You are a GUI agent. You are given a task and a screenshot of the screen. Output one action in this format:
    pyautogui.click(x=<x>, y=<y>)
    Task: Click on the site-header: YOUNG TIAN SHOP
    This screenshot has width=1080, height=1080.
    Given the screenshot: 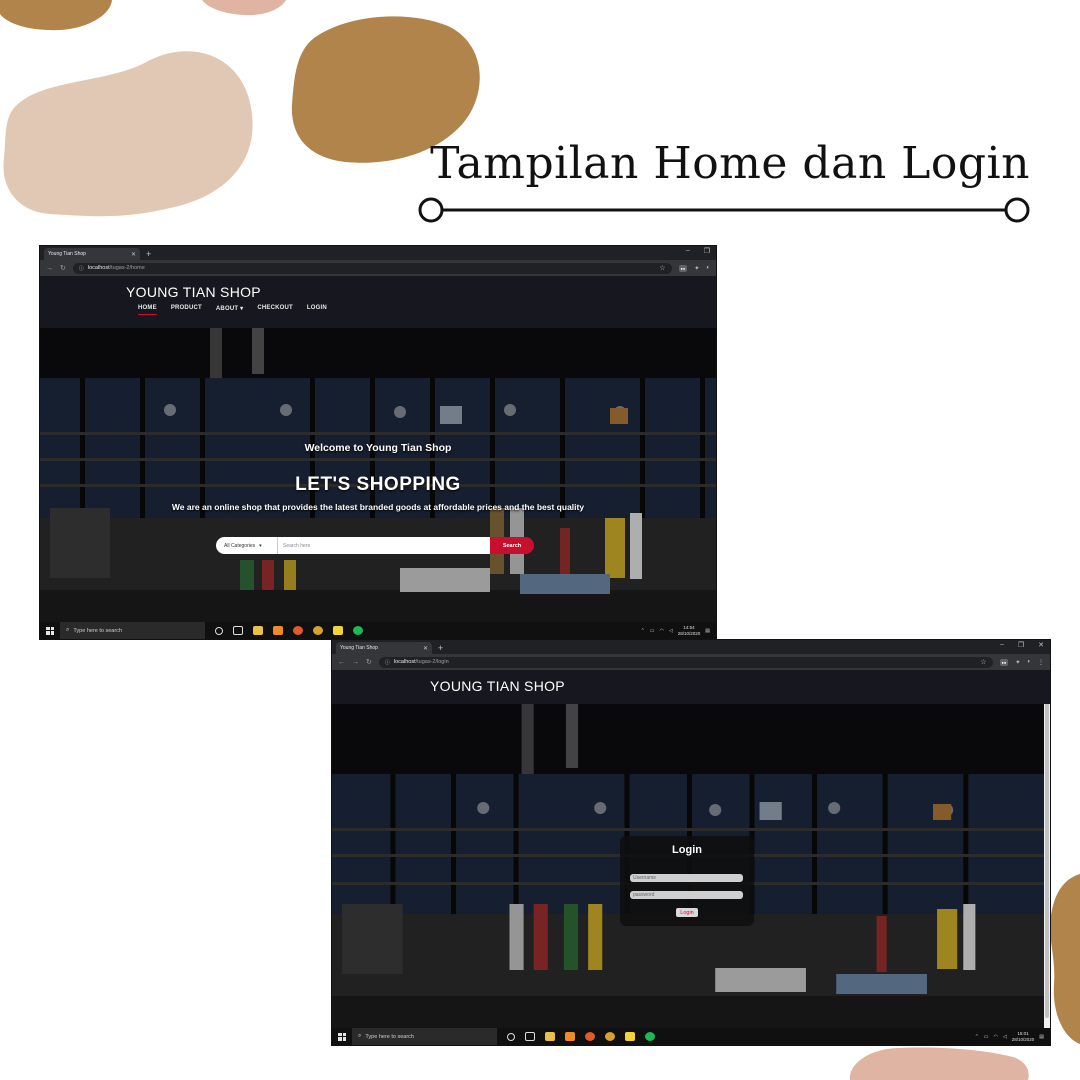 What is the action you would take?
    pyautogui.click(x=691, y=687)
    